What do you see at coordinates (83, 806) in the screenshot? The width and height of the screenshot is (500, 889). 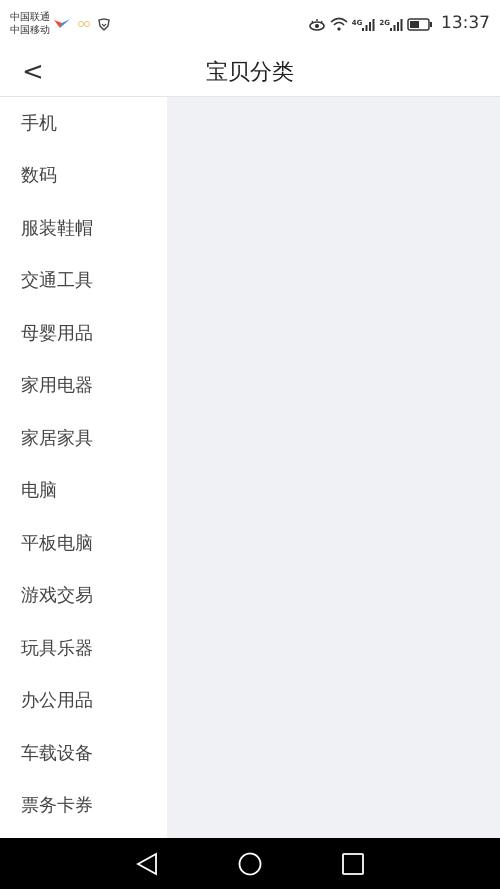 I see `category-item: 票务卡券` at bounding box center [83, 806].